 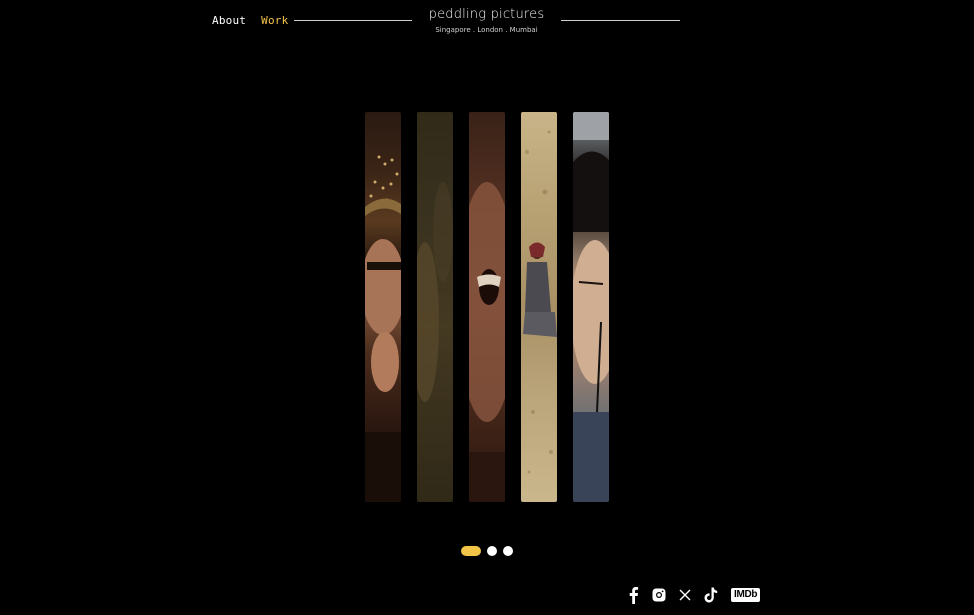 I want to click on main-nav: About Work, so click(x=250, y=20).